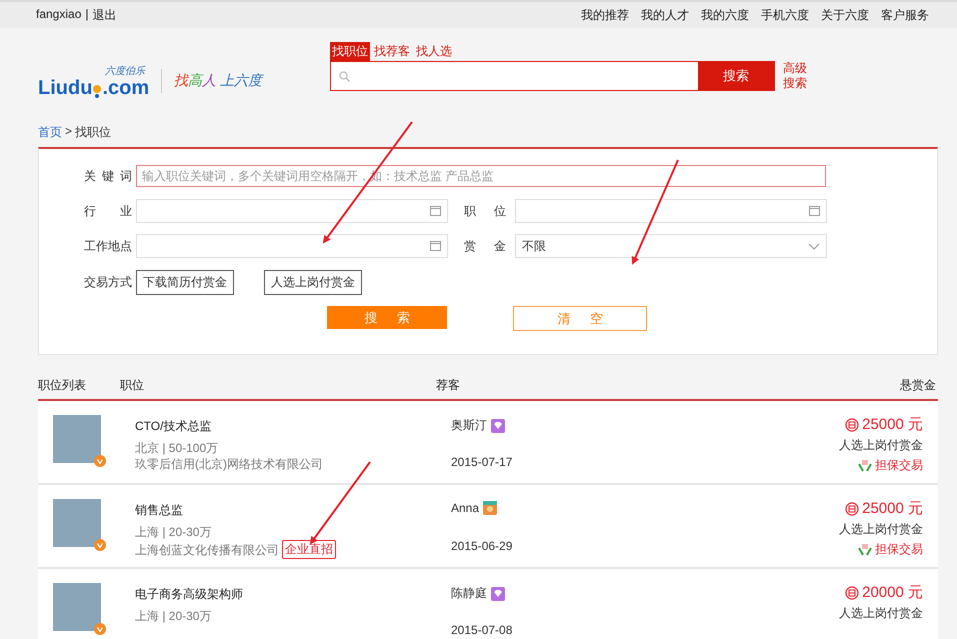 This screenshot has width=957, height=639. I want to click on reward-amount: 20000 元, so click(892, 592).